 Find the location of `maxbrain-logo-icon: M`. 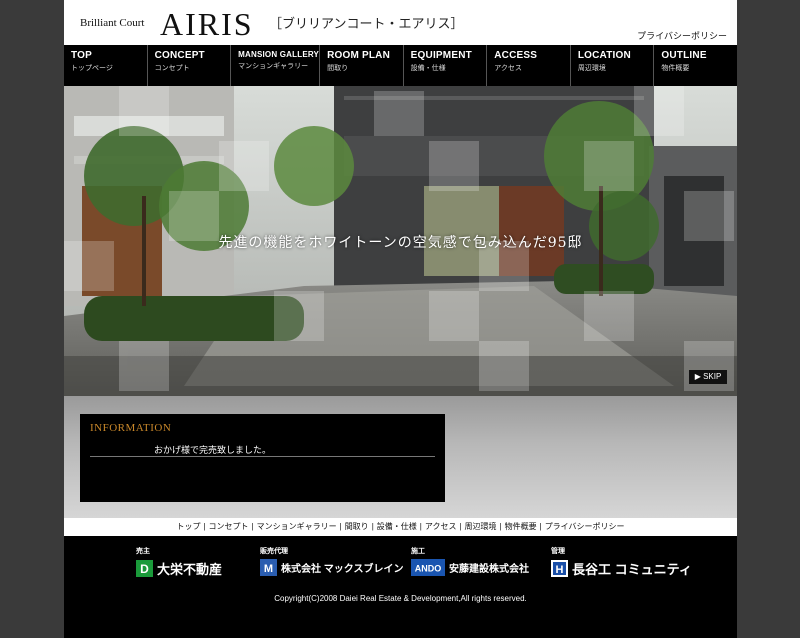

maxbrain-logo-icon: M is located at coordinates (268, 567).